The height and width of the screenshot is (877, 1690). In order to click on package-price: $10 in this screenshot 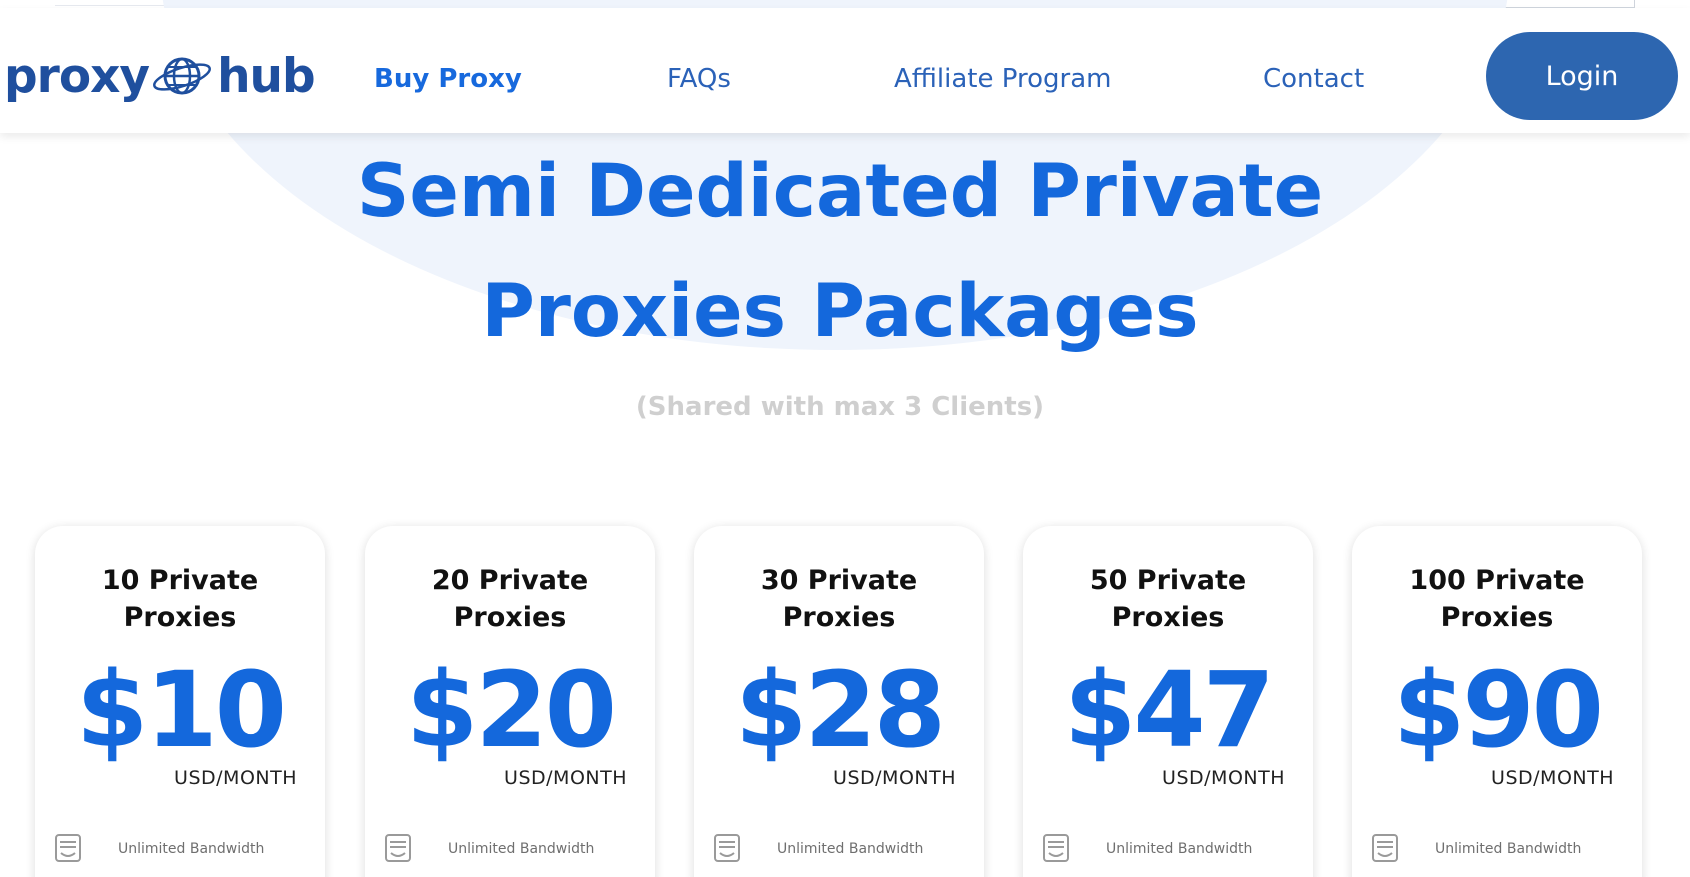, I will do `click(181, 710)`.